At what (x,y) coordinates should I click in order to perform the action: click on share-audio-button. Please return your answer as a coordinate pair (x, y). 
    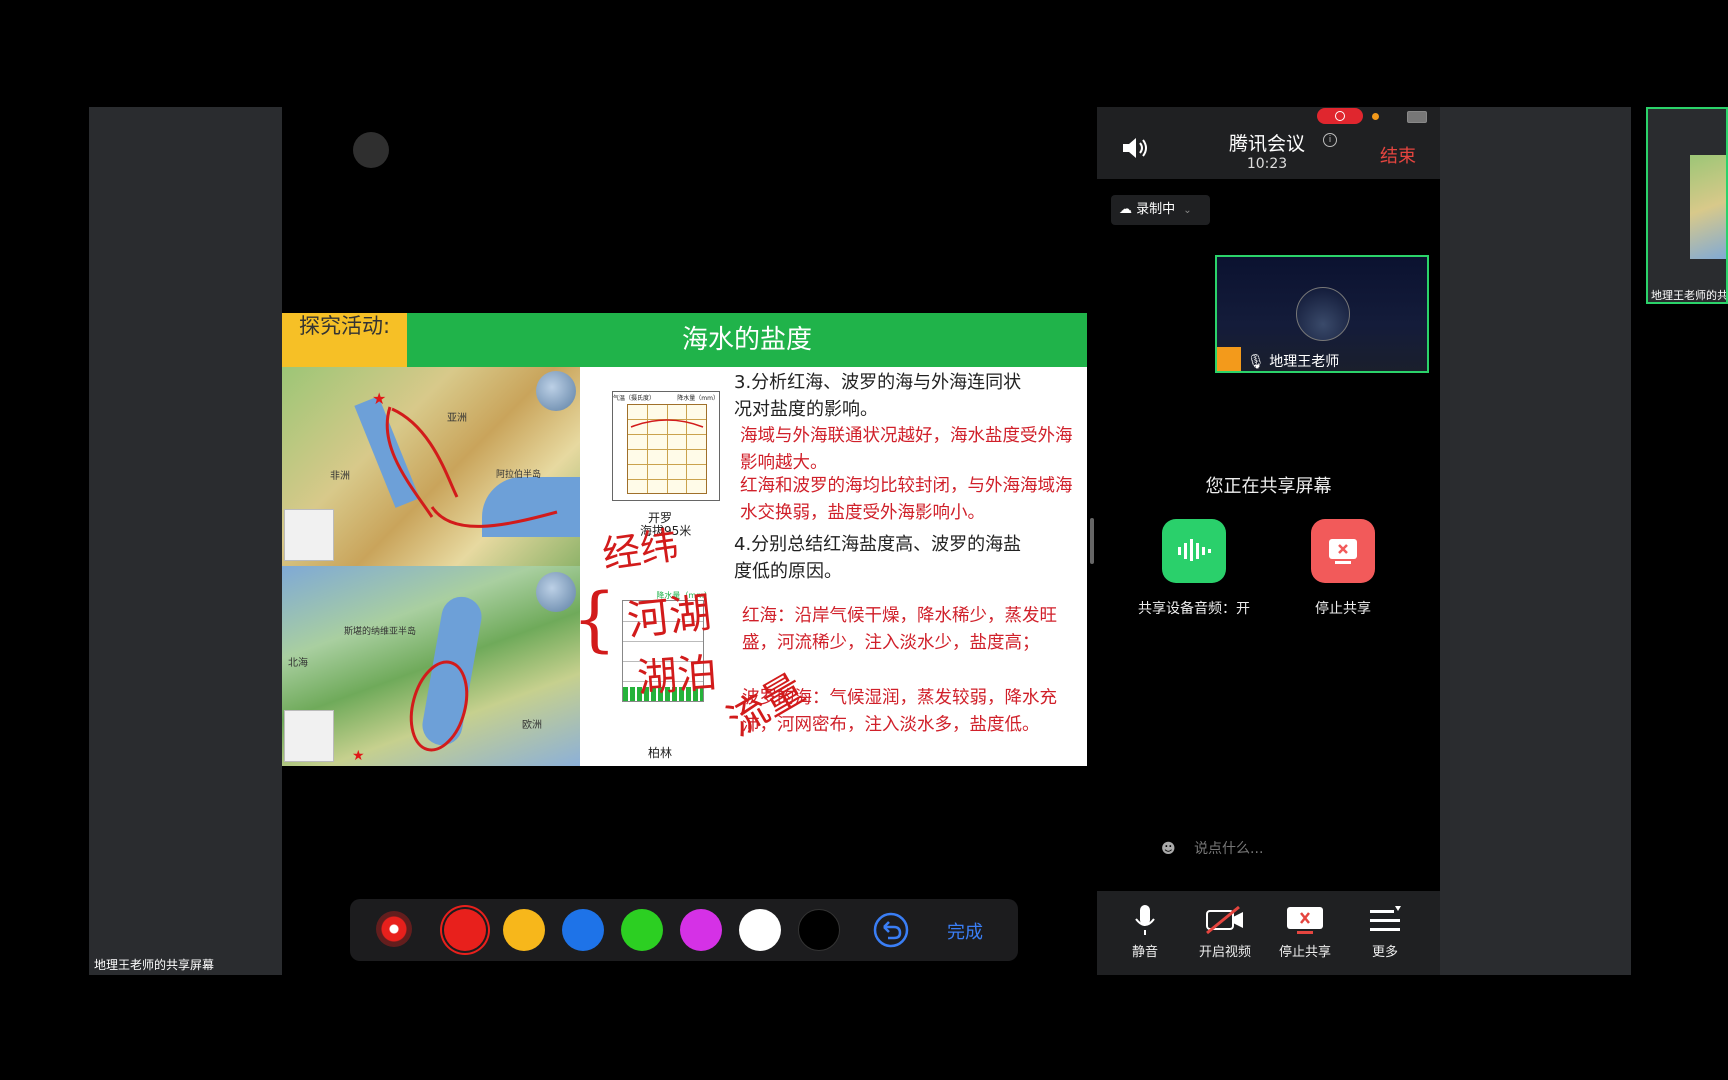
    Looking at the image, I should click on (1194, 551).